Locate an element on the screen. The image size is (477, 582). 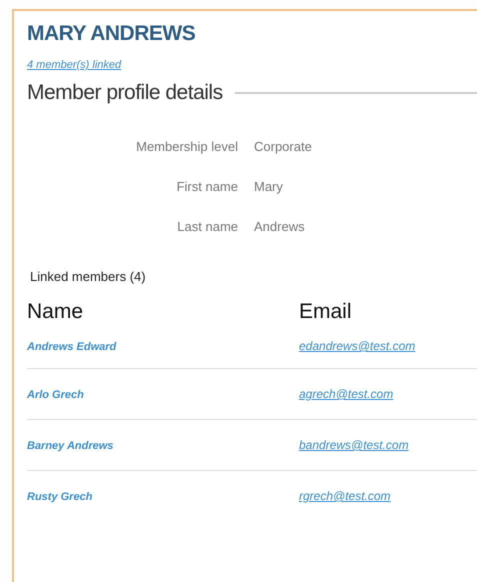
field-label: First name is located at coordinates (207, 186).